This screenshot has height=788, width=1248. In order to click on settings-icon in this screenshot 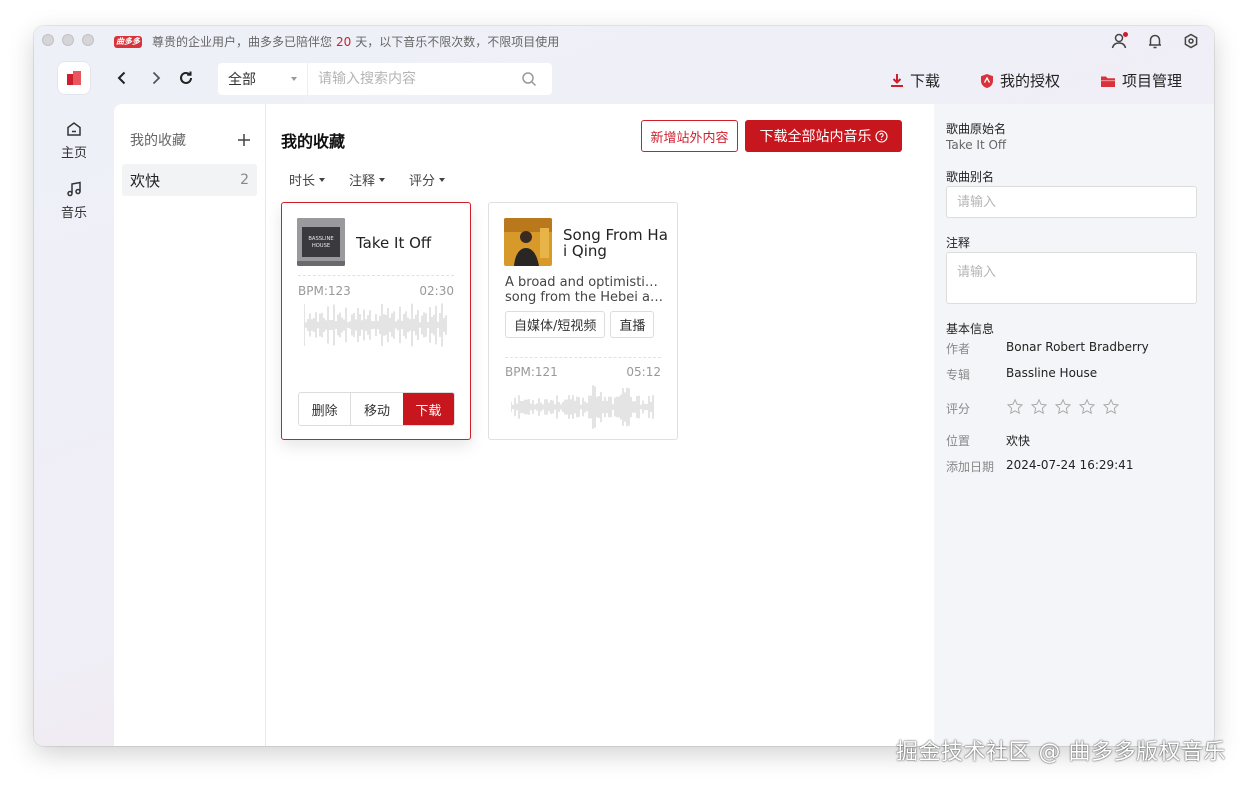, I will do `click(1191, 41)`.